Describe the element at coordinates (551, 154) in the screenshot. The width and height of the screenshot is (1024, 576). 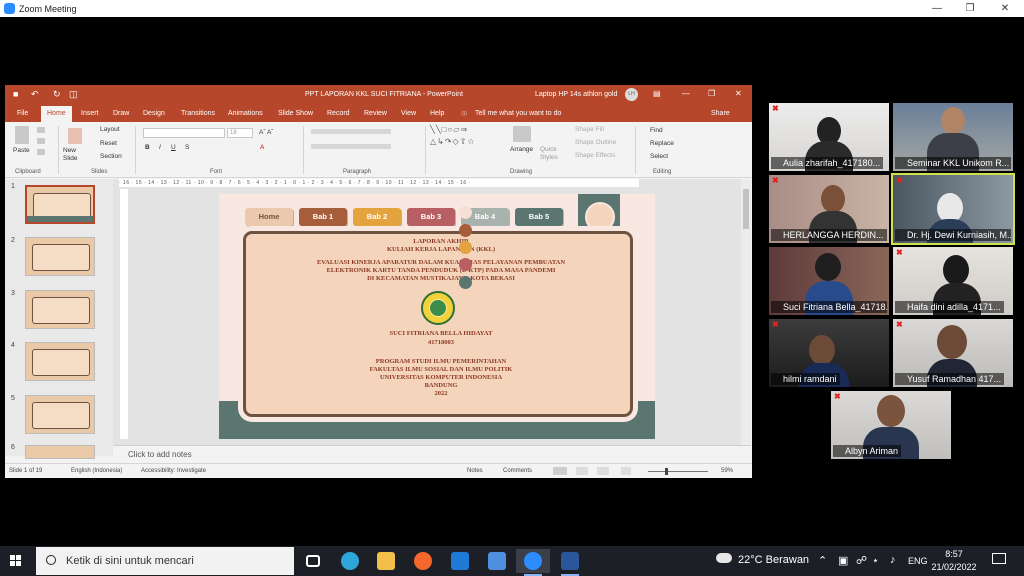
I see `quick-styles-label: Quick Styles` at that location.